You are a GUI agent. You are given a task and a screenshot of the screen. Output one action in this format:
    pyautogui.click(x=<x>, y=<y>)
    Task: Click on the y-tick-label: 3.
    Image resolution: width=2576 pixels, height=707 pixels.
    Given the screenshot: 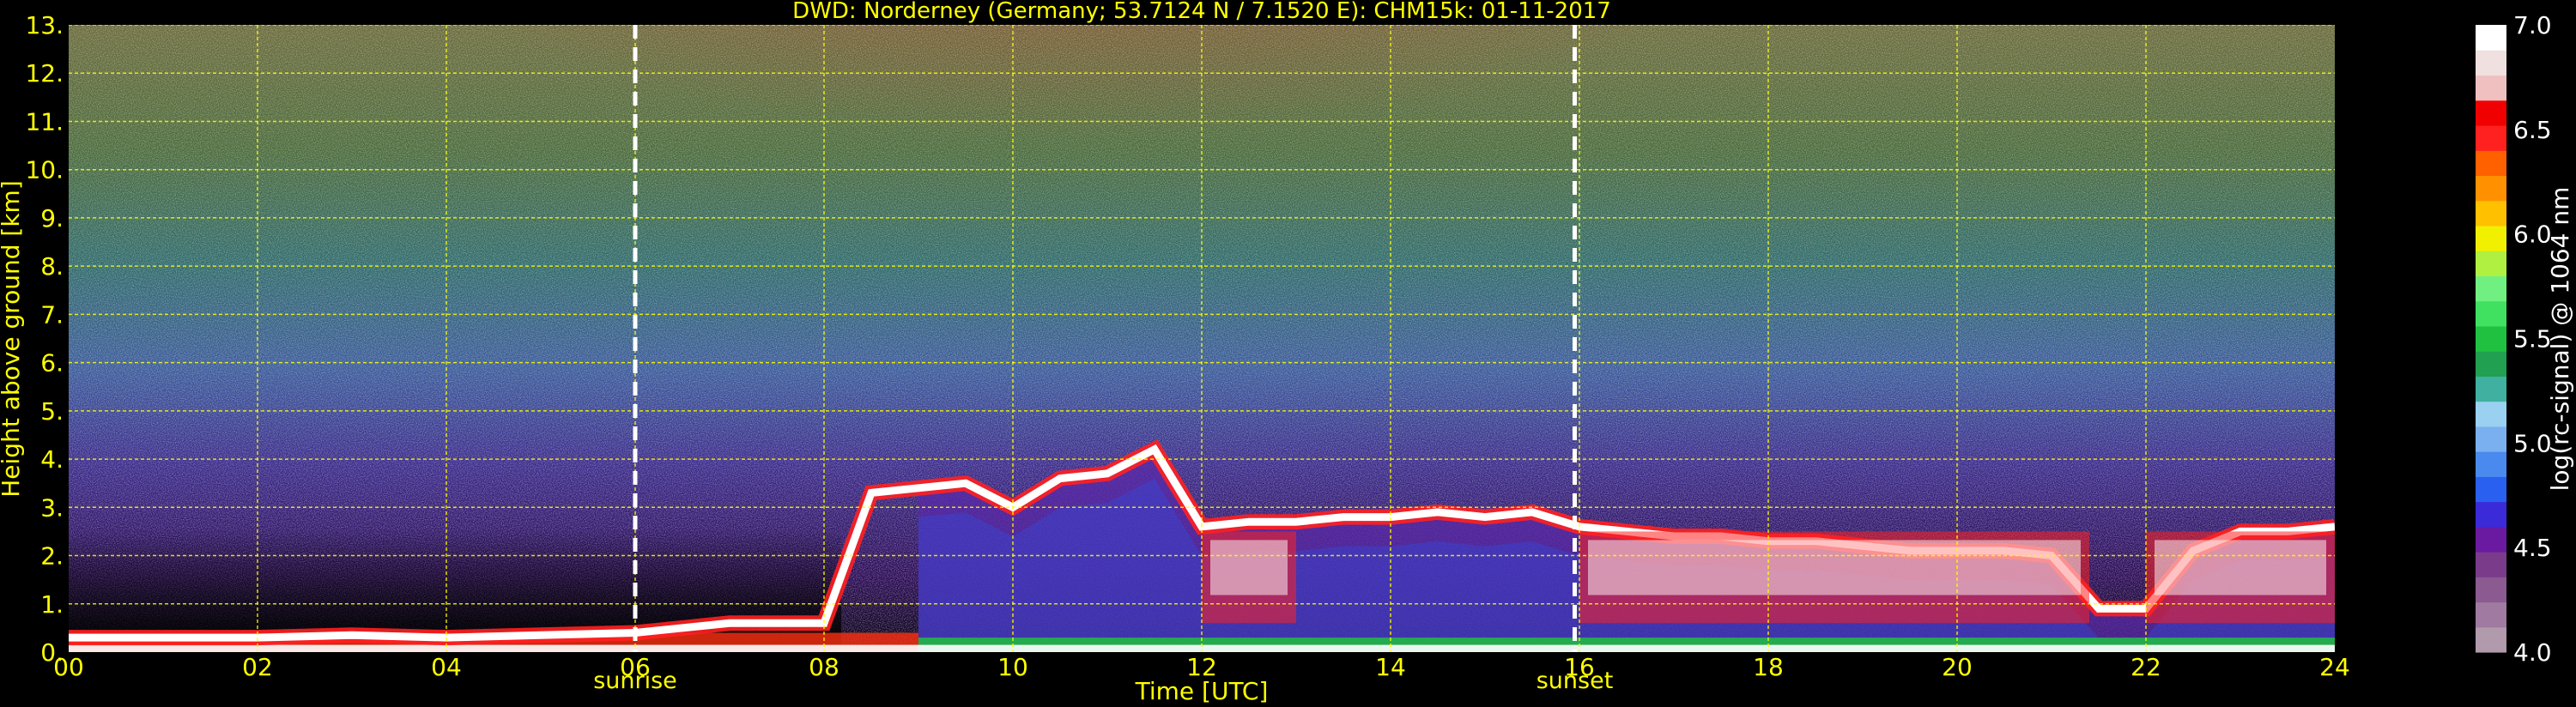 What is the action you would take?
    pyautogui.click(x=52, y=508)
    